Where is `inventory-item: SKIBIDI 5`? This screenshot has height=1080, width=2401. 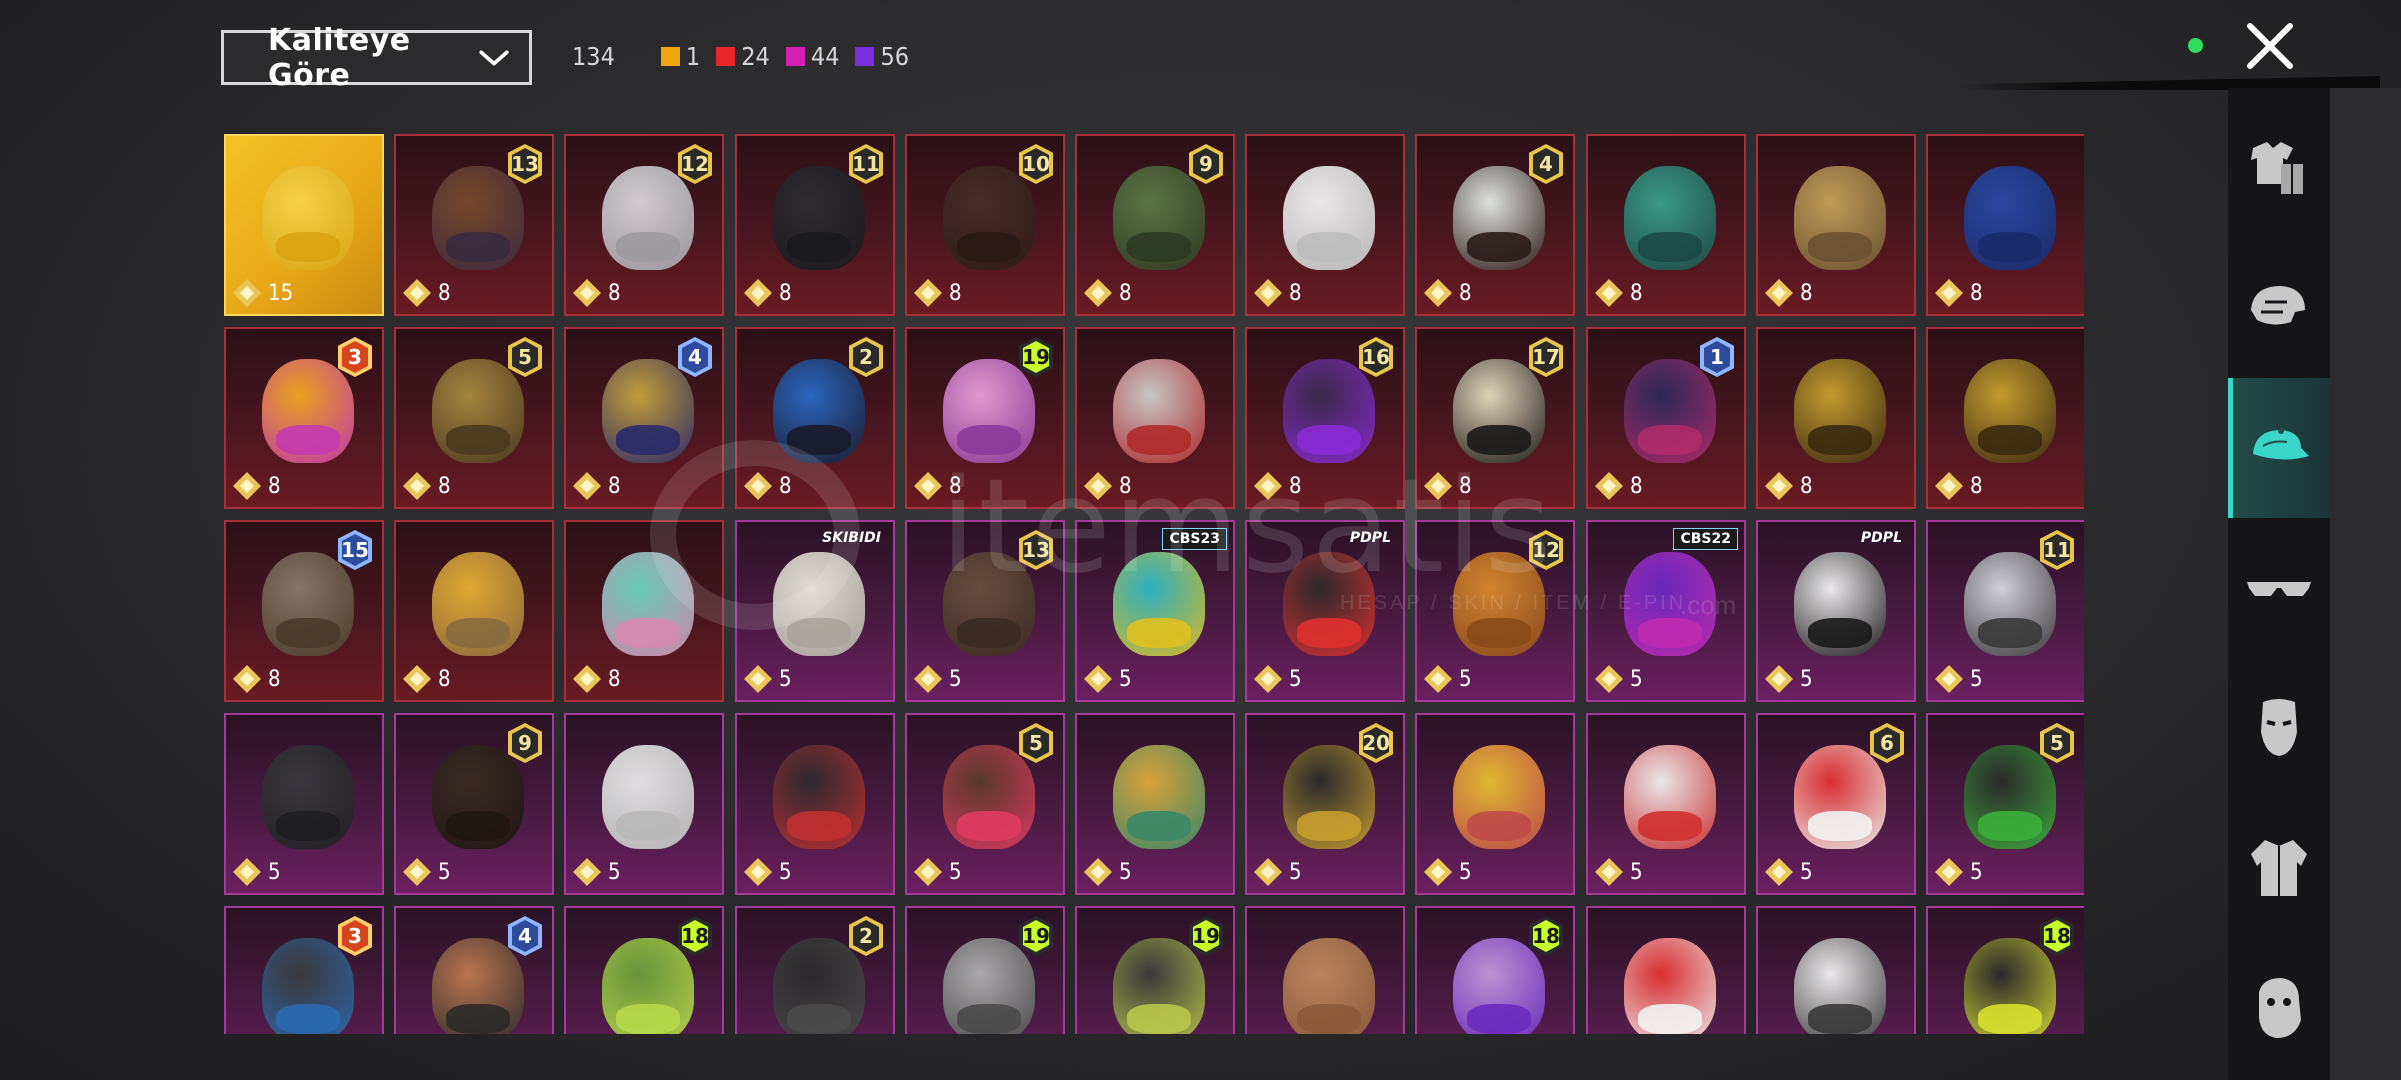 inventory-item: SKIBIDI 5 is located at coordinates (815, 611).